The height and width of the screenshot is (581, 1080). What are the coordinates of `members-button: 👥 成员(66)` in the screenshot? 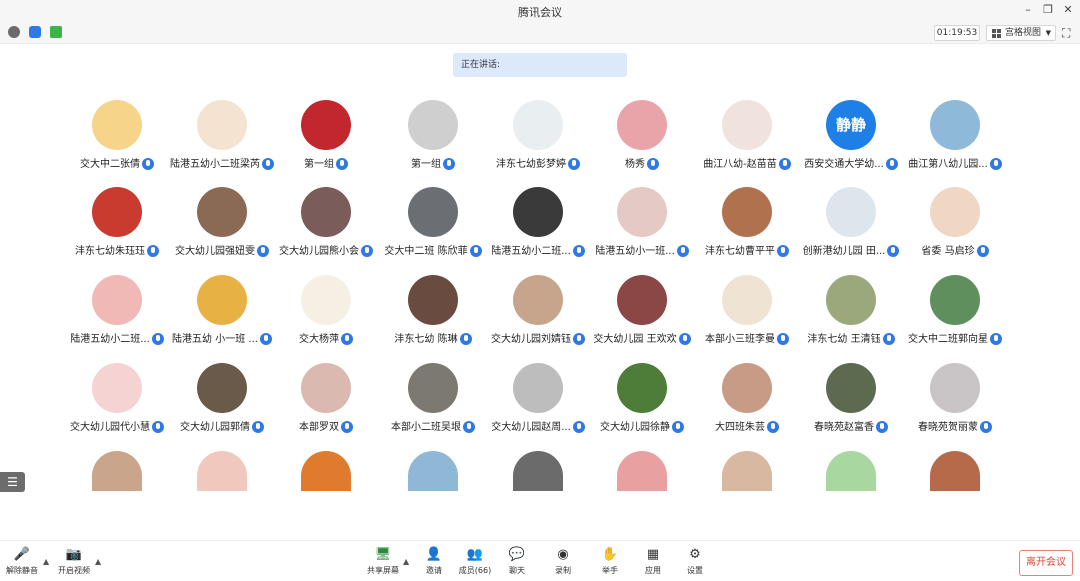 It's located at (475, 561).